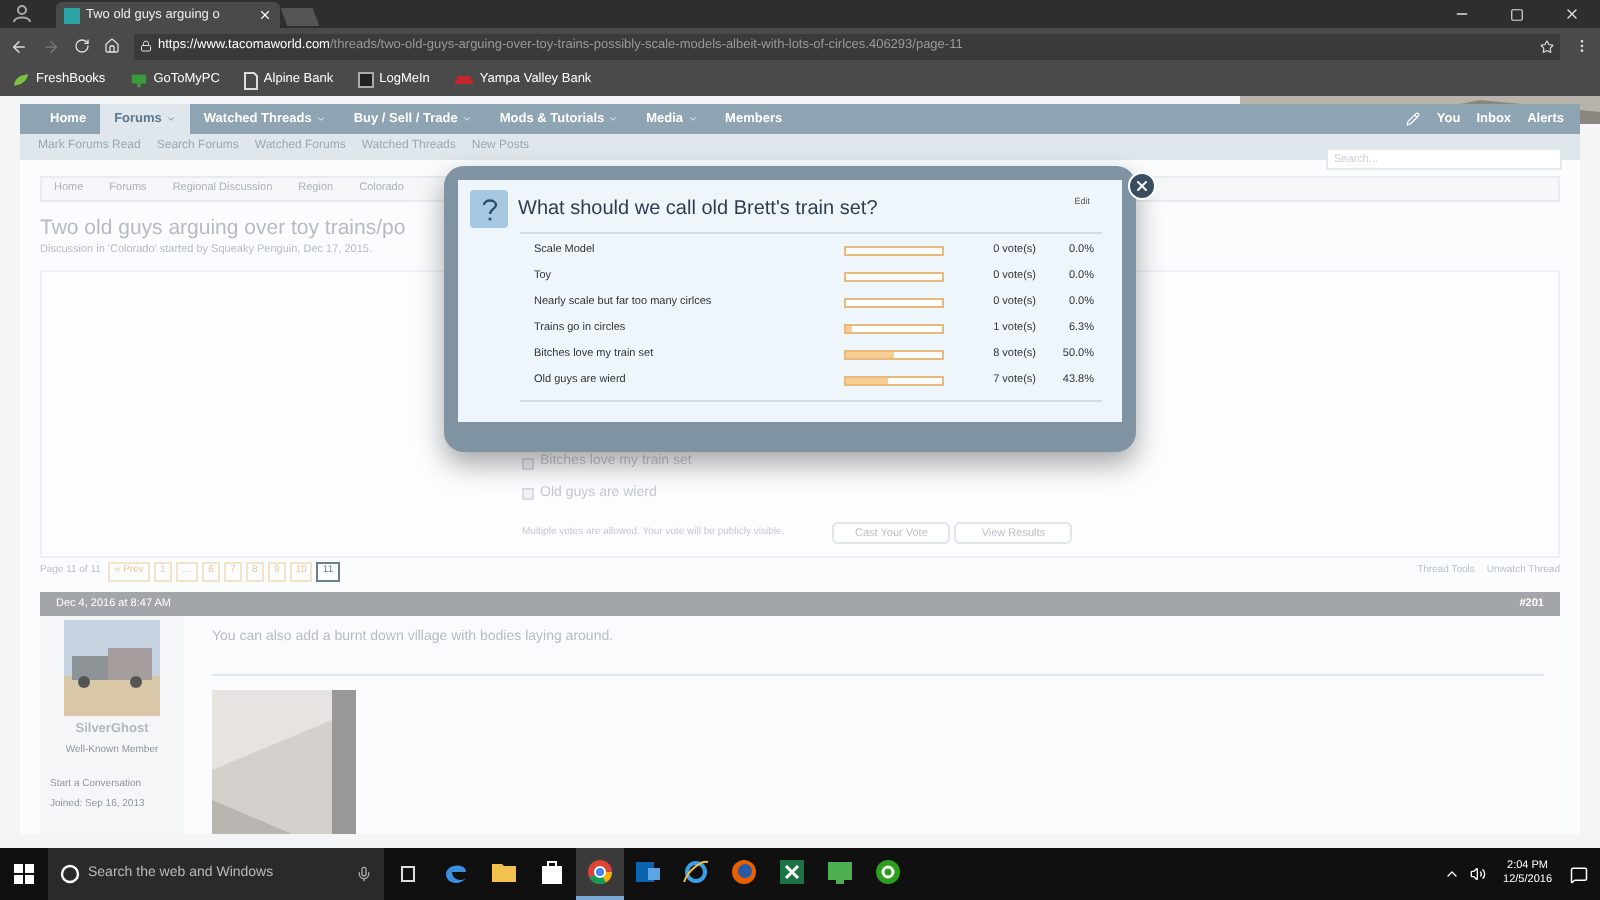 The width and height of the screenshot is (1600, 900). What do you see at coordinates (22, 13) in the screenshot?
I see `profile-icon` at bounding box center [22, 13].